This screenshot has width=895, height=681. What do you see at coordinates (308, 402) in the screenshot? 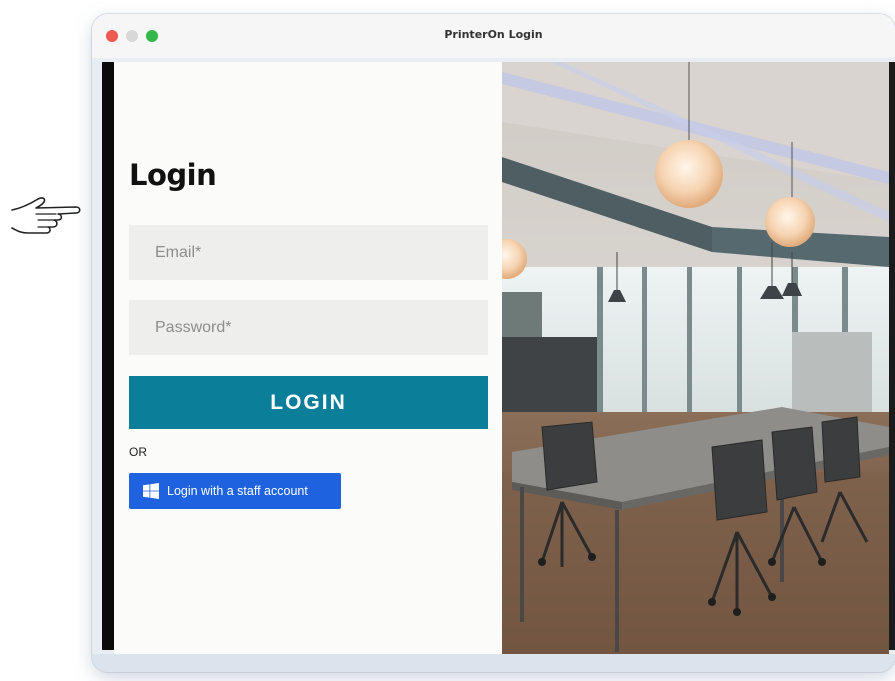
I see `login-button: LOGIN` at bounding box center [308, 402].